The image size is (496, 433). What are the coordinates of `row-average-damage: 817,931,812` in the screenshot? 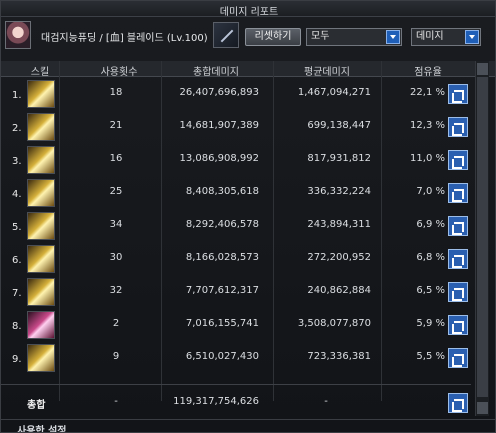 It's located at (339, 158).